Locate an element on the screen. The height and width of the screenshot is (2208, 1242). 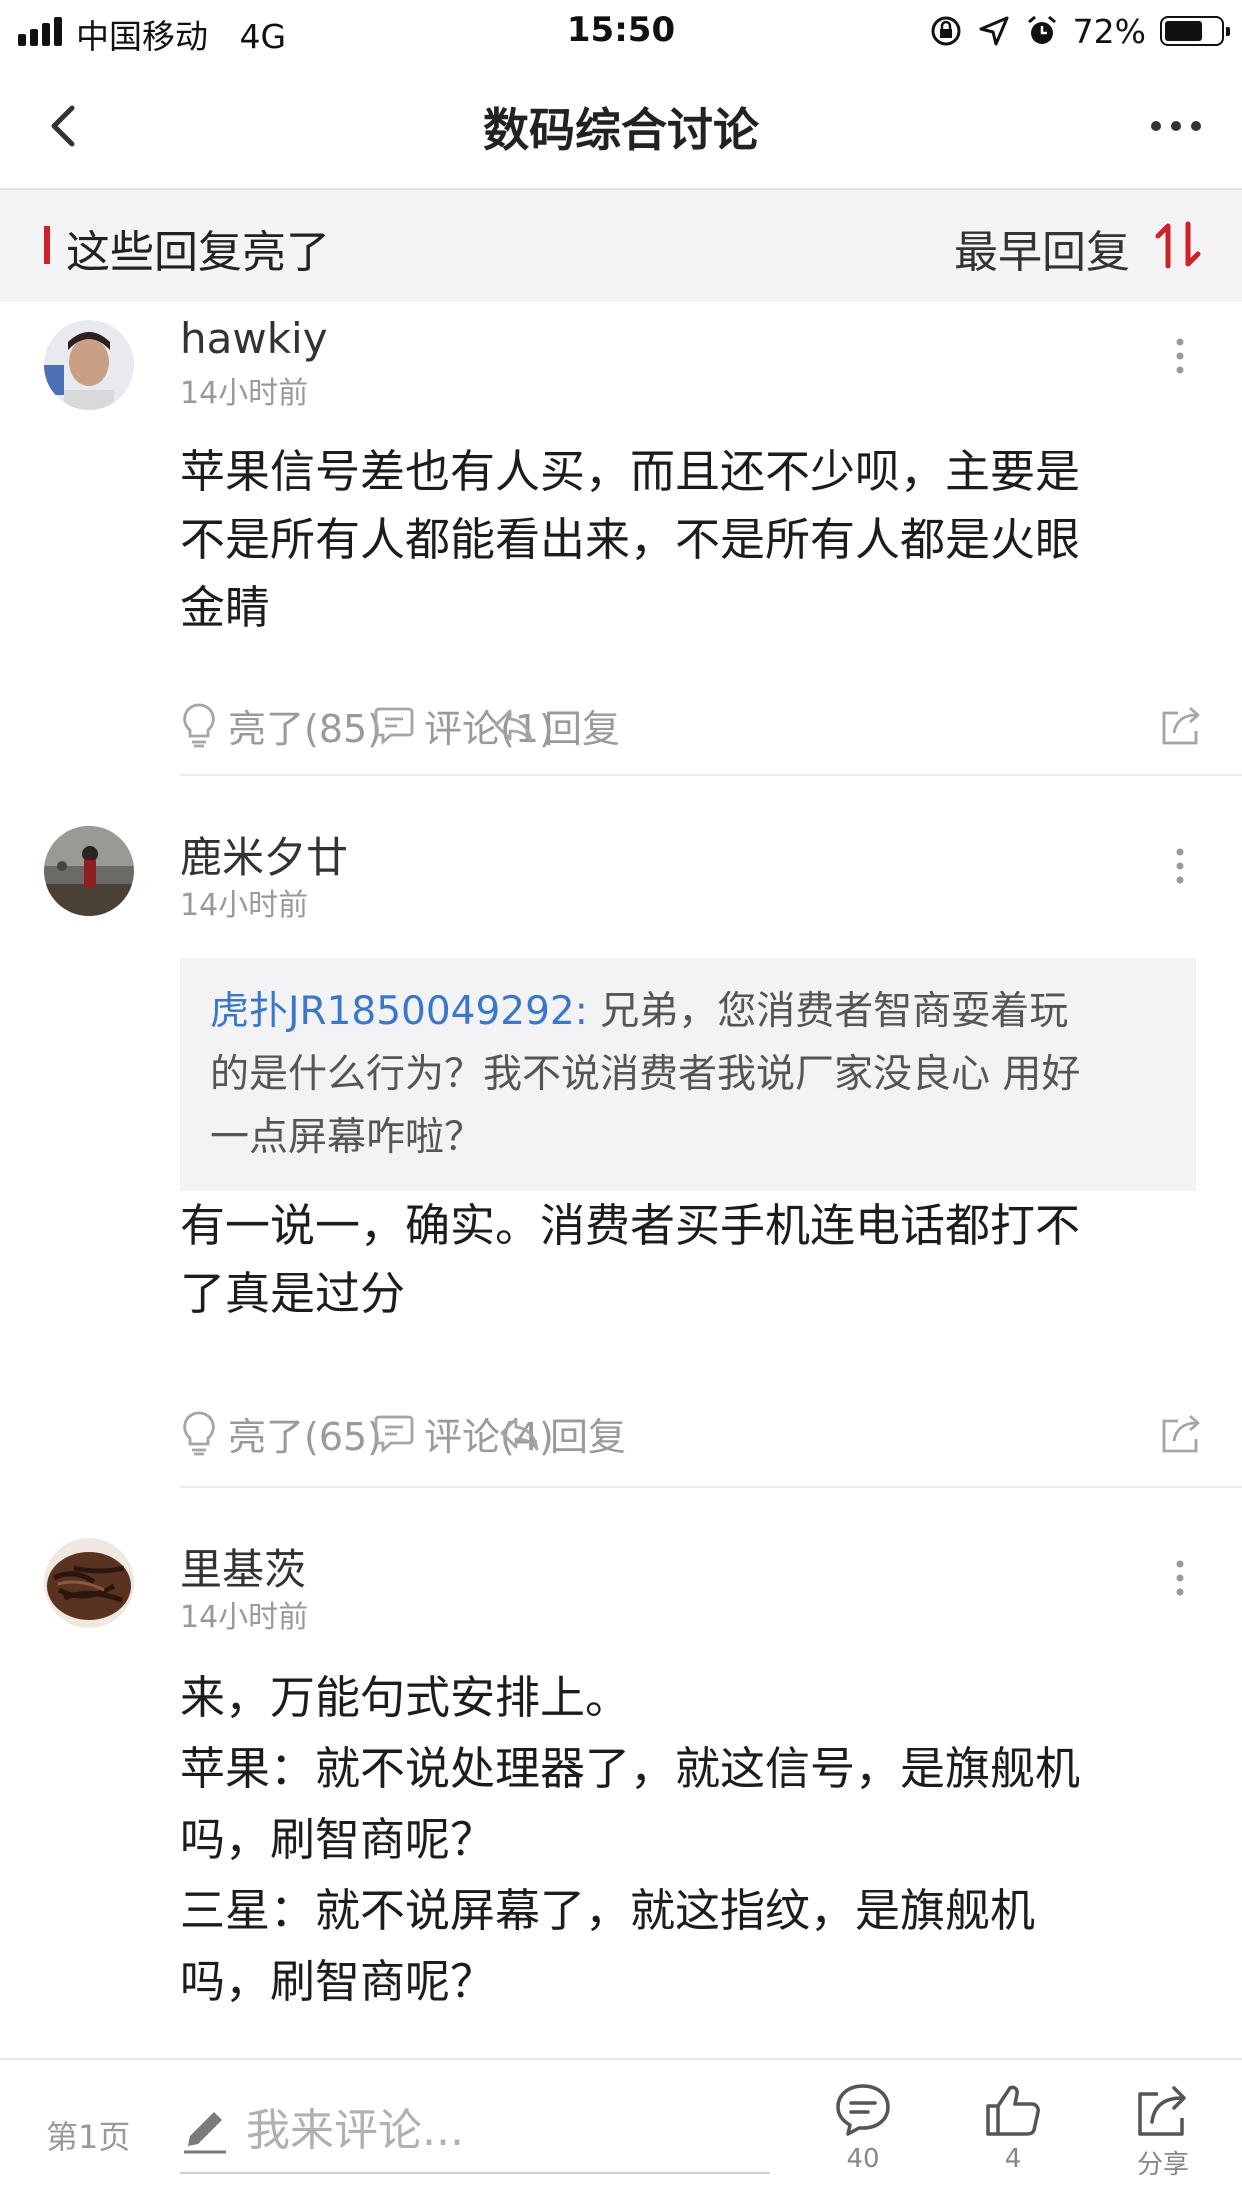
username: 鹿米夕廿 is located at coordinates (264, 854).